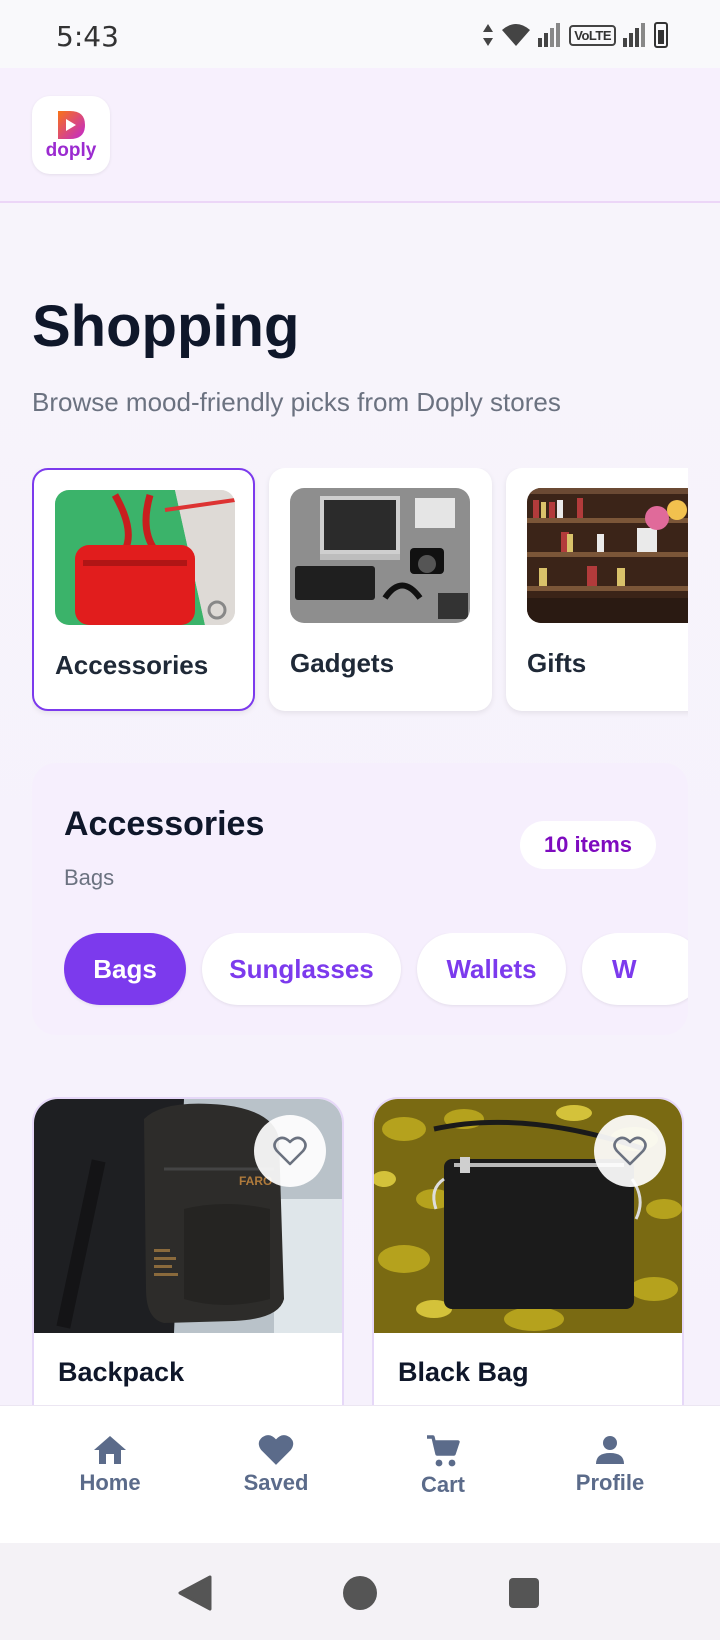 Image resolution: width=720 pixels, height=1640 pixels. I want to click on system-nav-bar, so click(360, 1591).